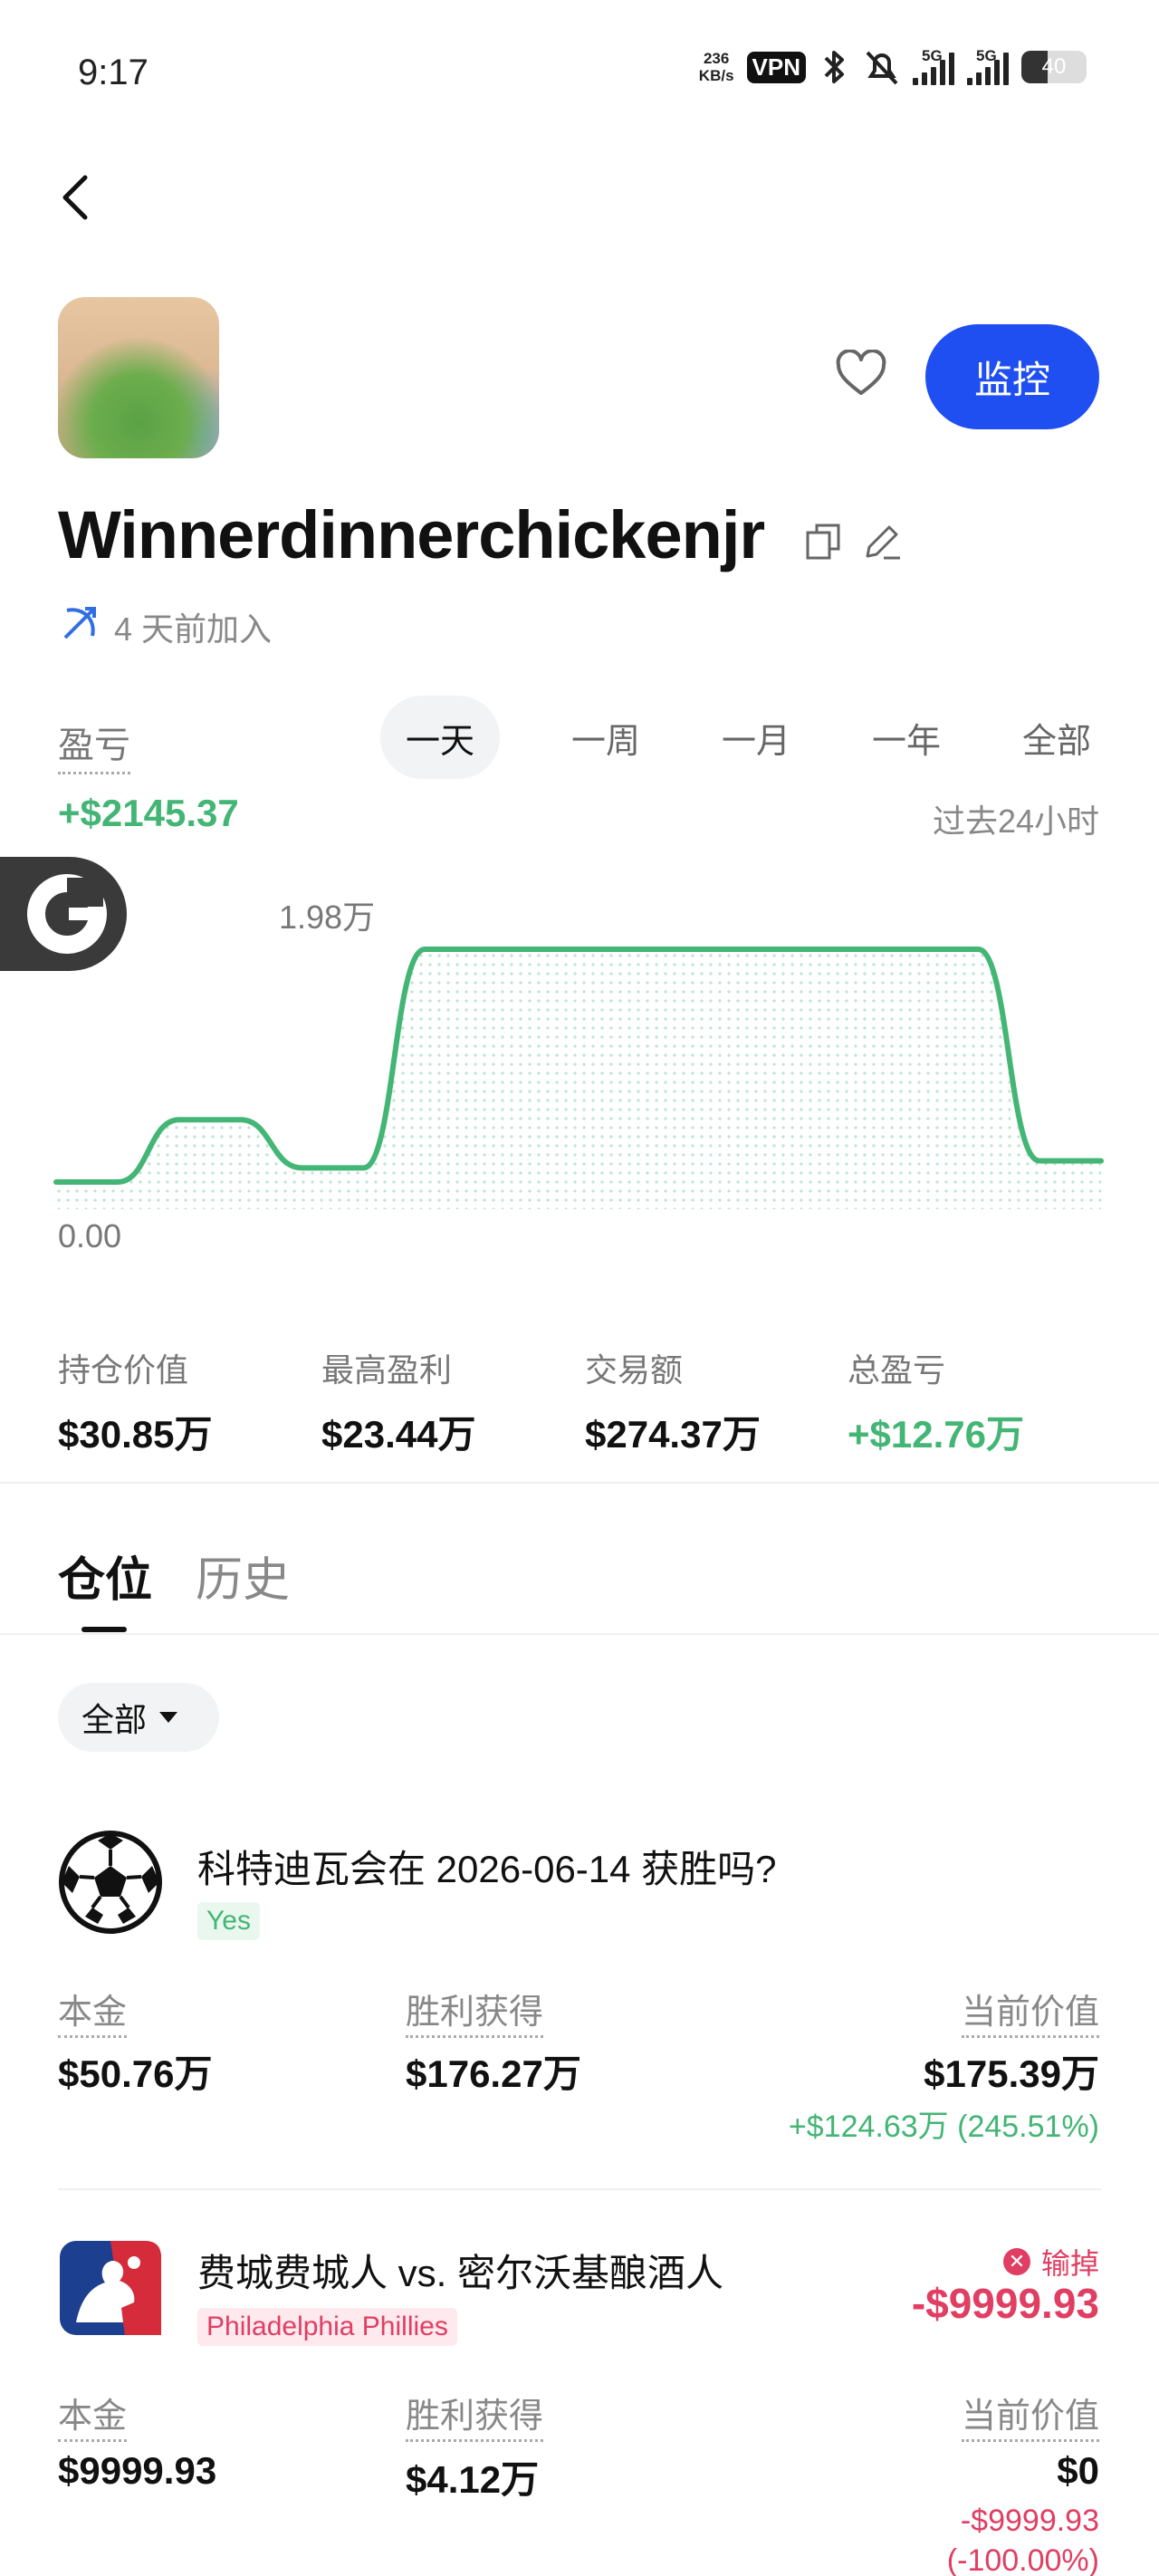  I want to click on outcome-tag: Philadelphia Phillies, so click(327, 2327).